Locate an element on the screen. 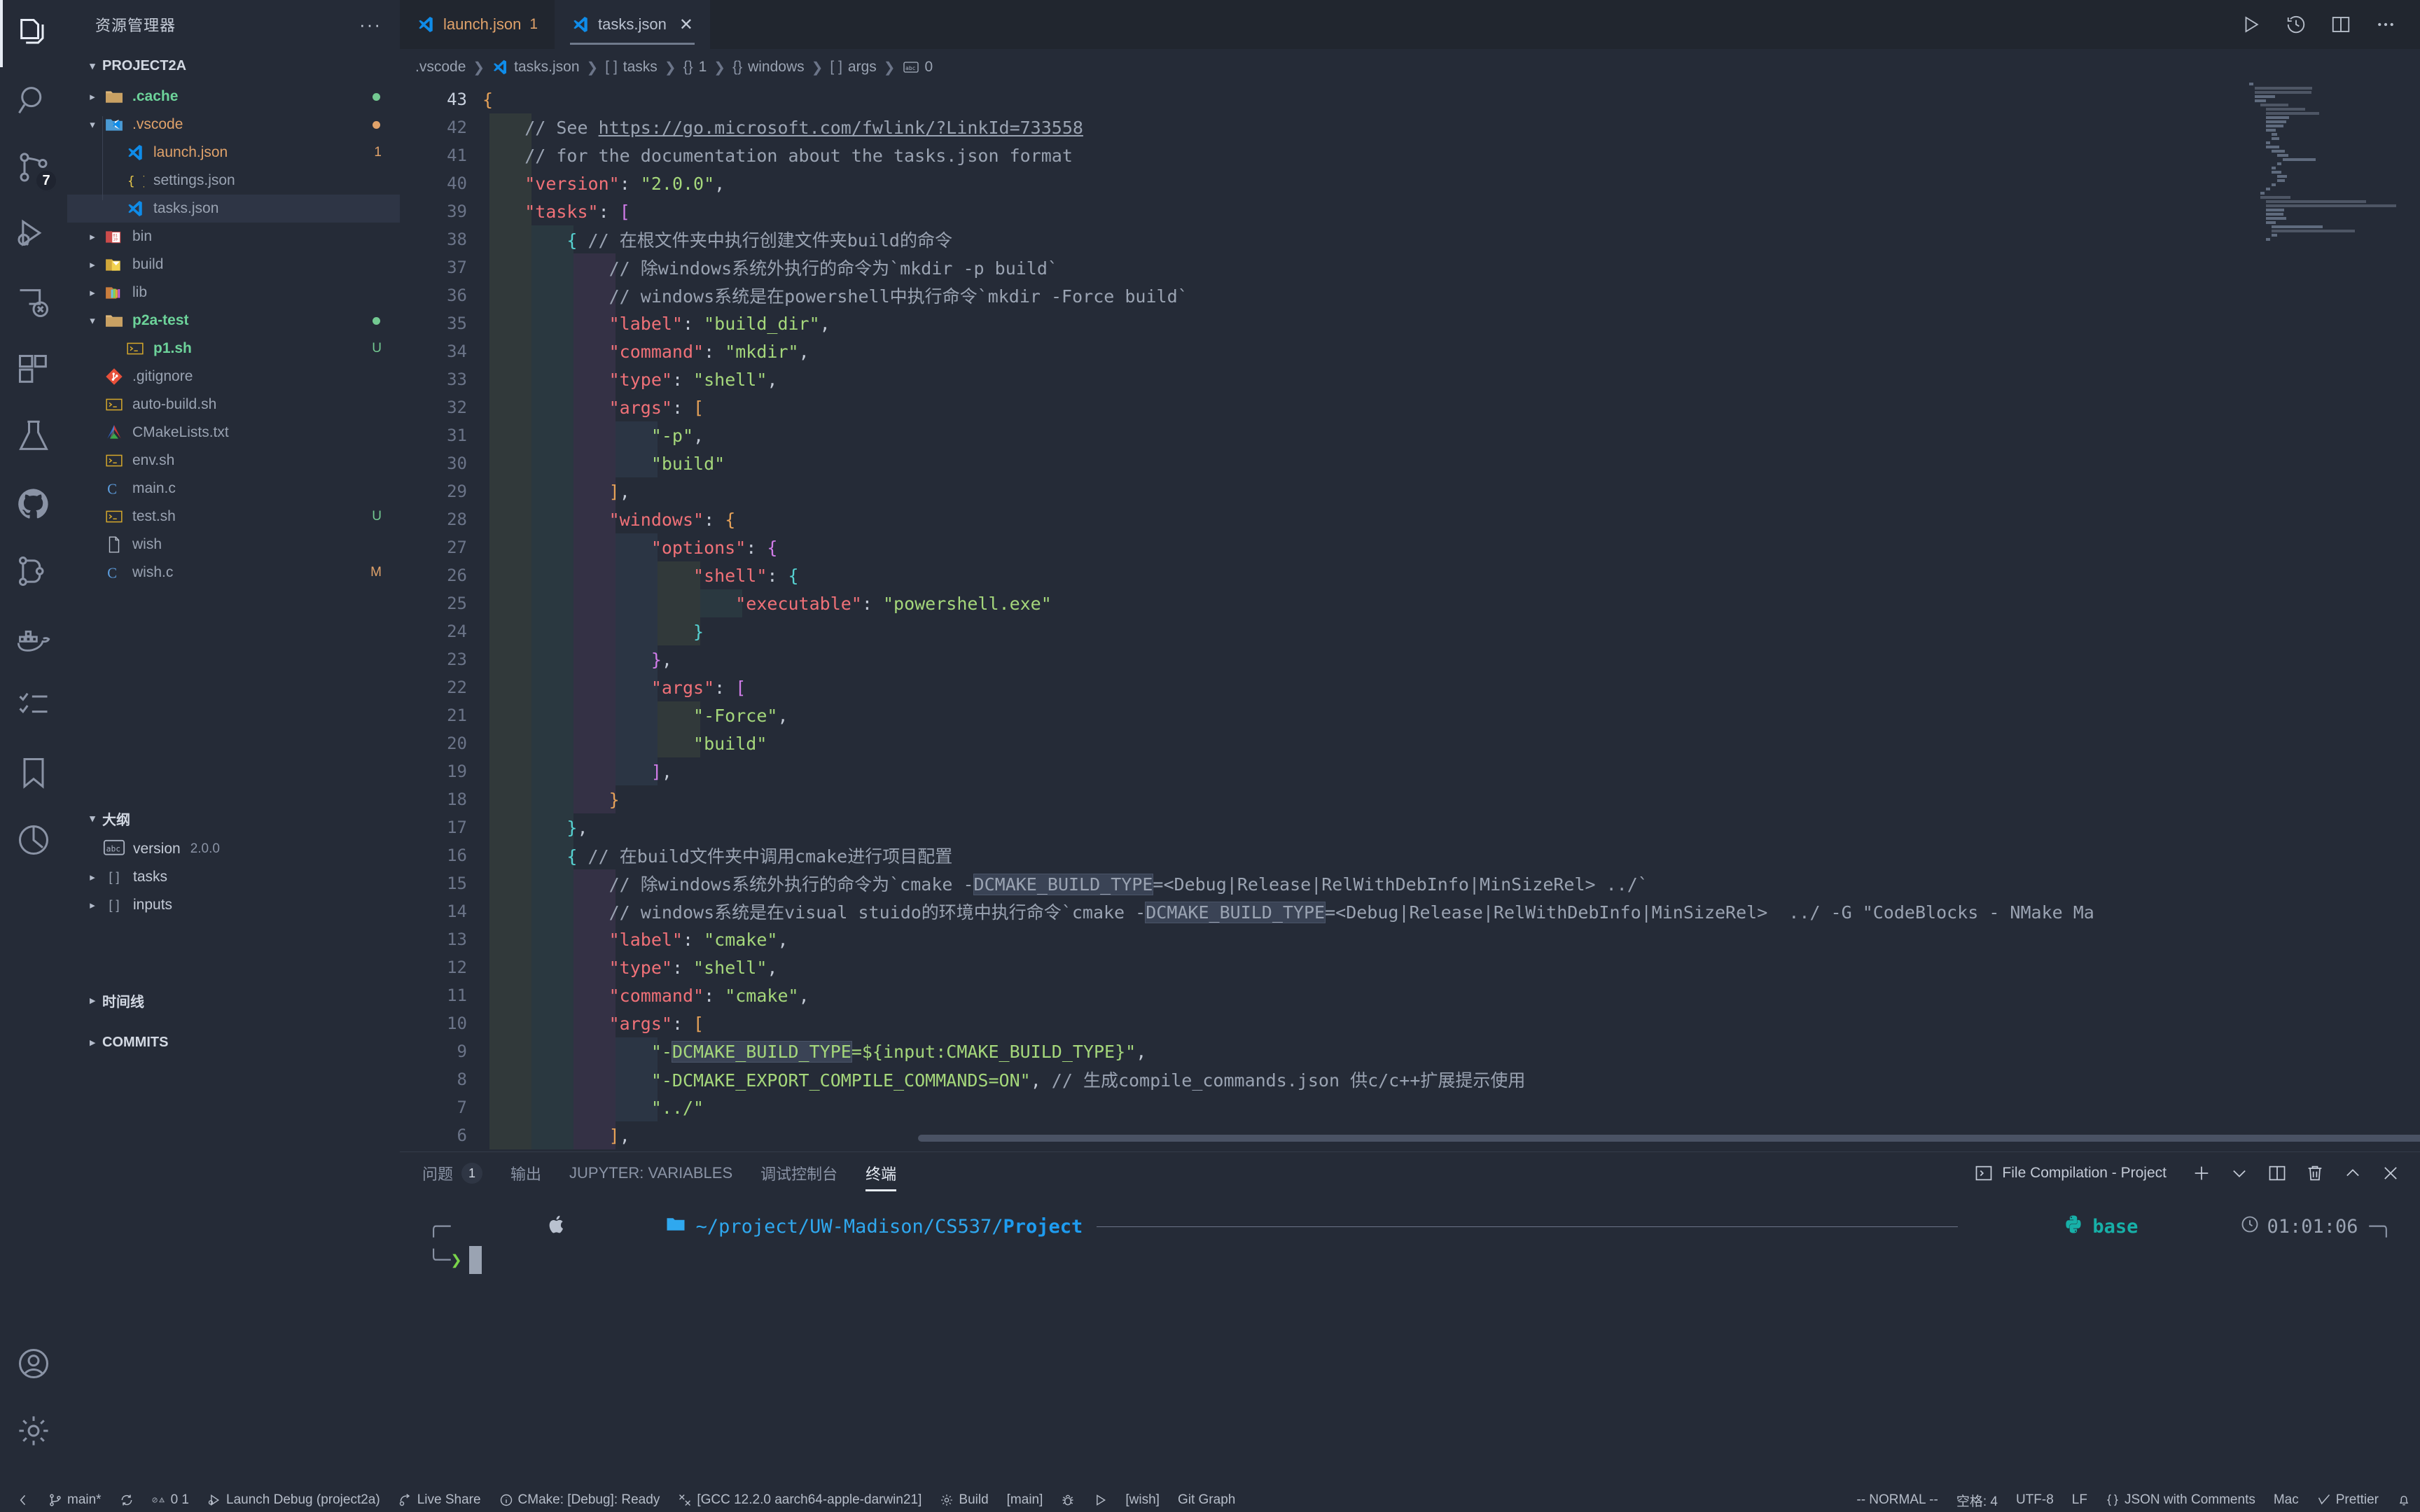 The height and width of the screenshot is (1512, 2420). more-actions-icon is located at coordinates (2385, 24).